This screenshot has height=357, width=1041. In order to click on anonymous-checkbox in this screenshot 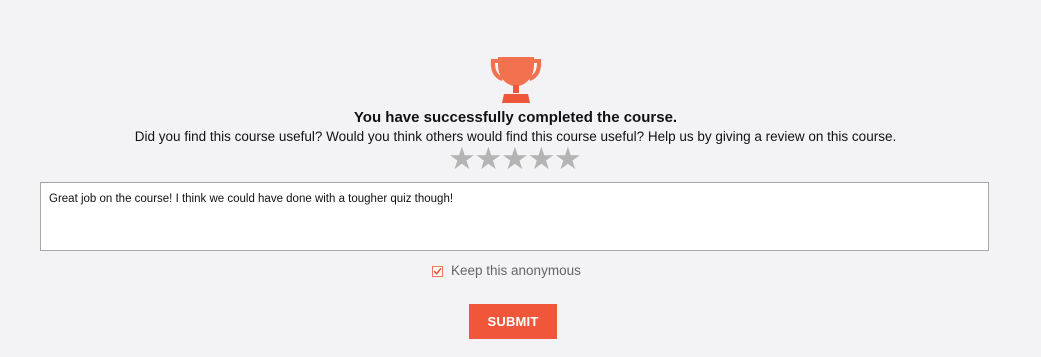, I will do `click(437, 271)`.